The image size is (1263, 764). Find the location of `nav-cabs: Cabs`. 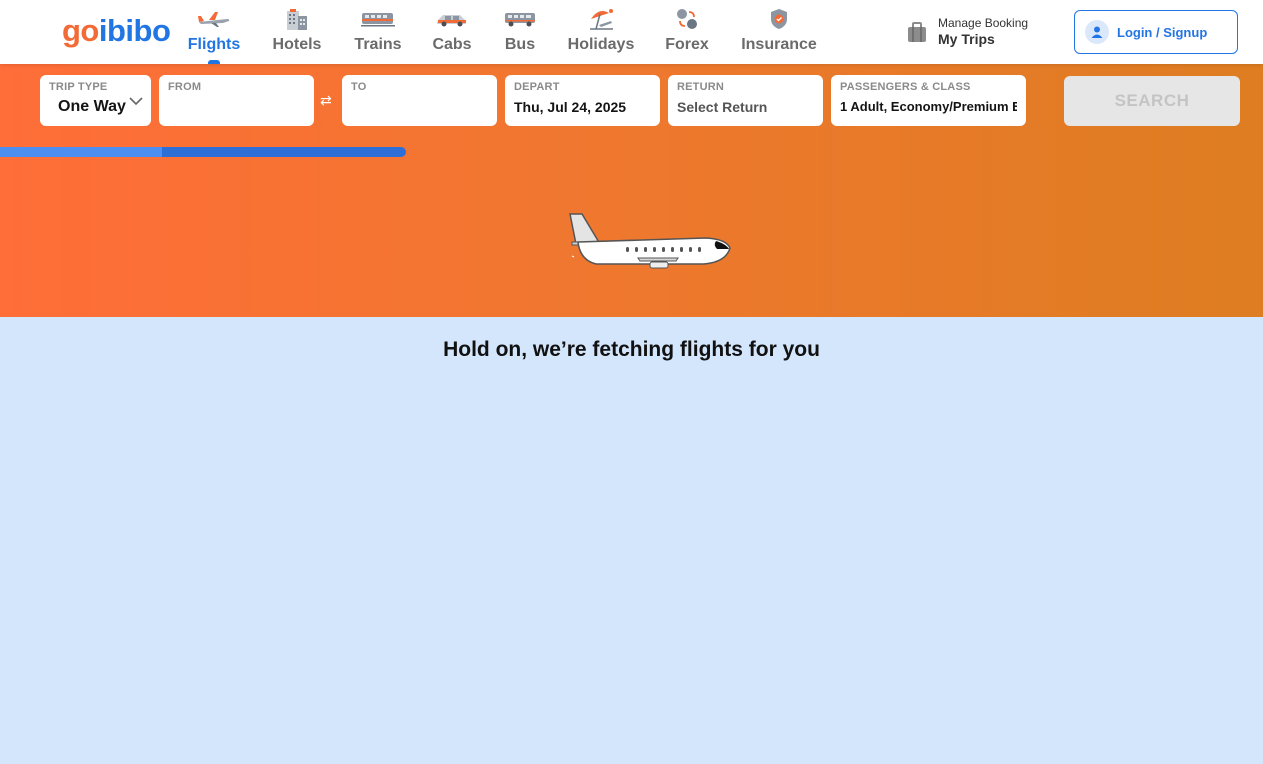

nav-cabs: Cabs is located at coordinates (452, 35).